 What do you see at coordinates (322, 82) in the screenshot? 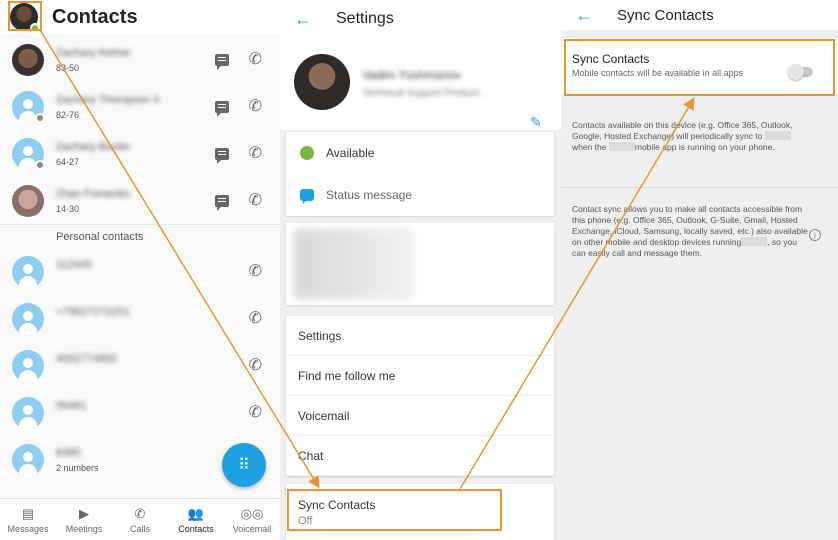
I see `profile-avatar` at bounding box center [322, 82].